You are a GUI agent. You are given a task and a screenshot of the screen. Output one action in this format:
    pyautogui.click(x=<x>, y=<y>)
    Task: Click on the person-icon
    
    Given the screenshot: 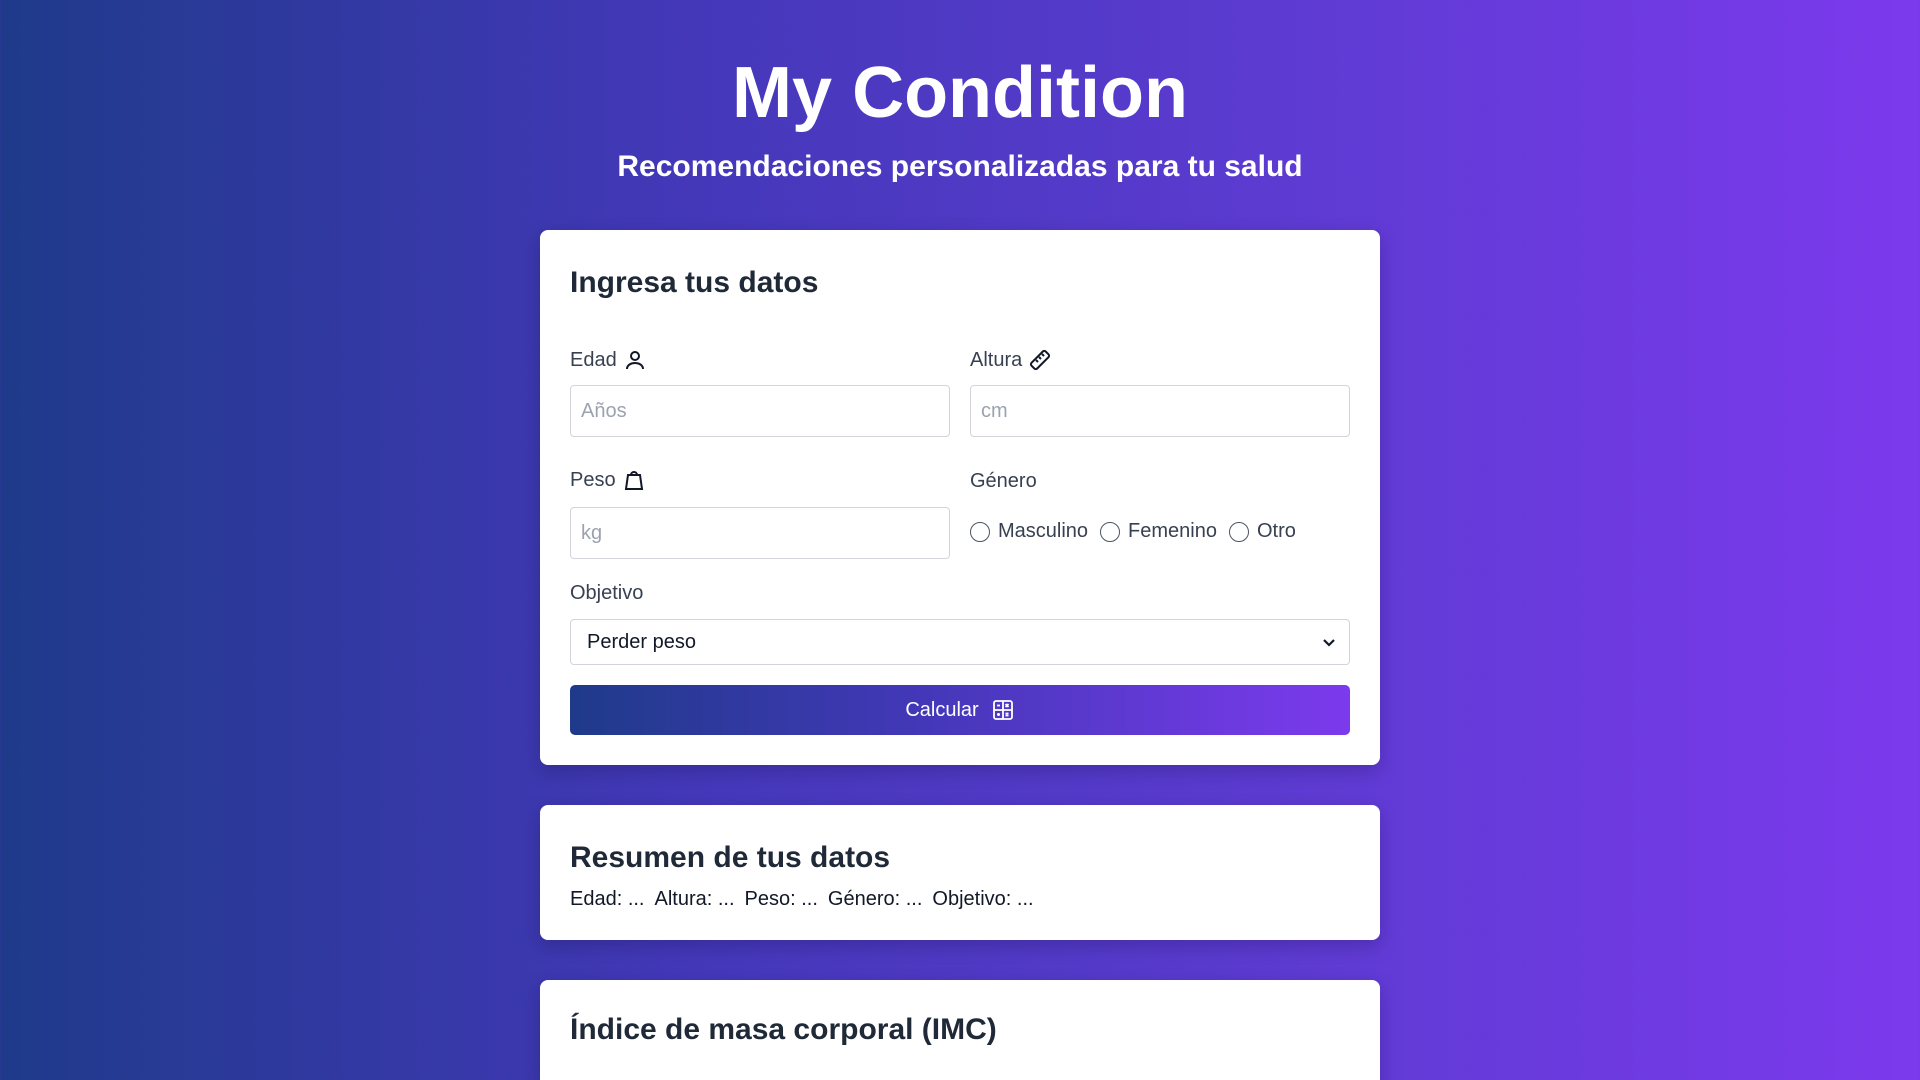 What is the action you would take?
    pyautogui.click(x=634, y=360)
    